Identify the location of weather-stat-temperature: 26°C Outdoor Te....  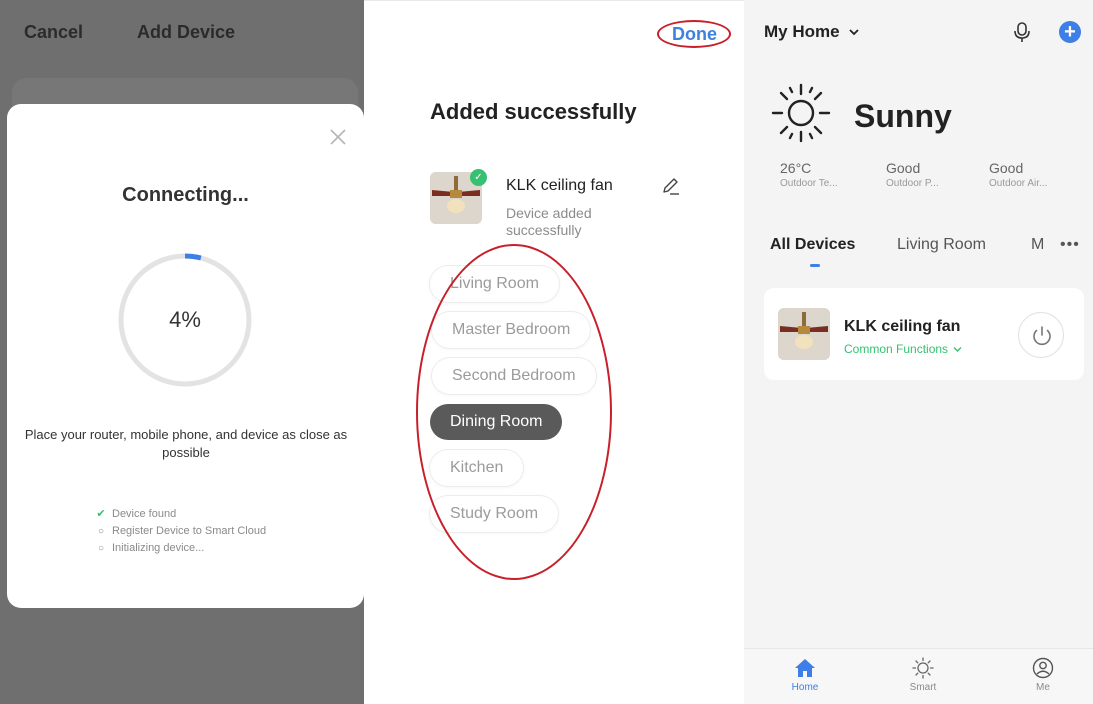
(809, 174).